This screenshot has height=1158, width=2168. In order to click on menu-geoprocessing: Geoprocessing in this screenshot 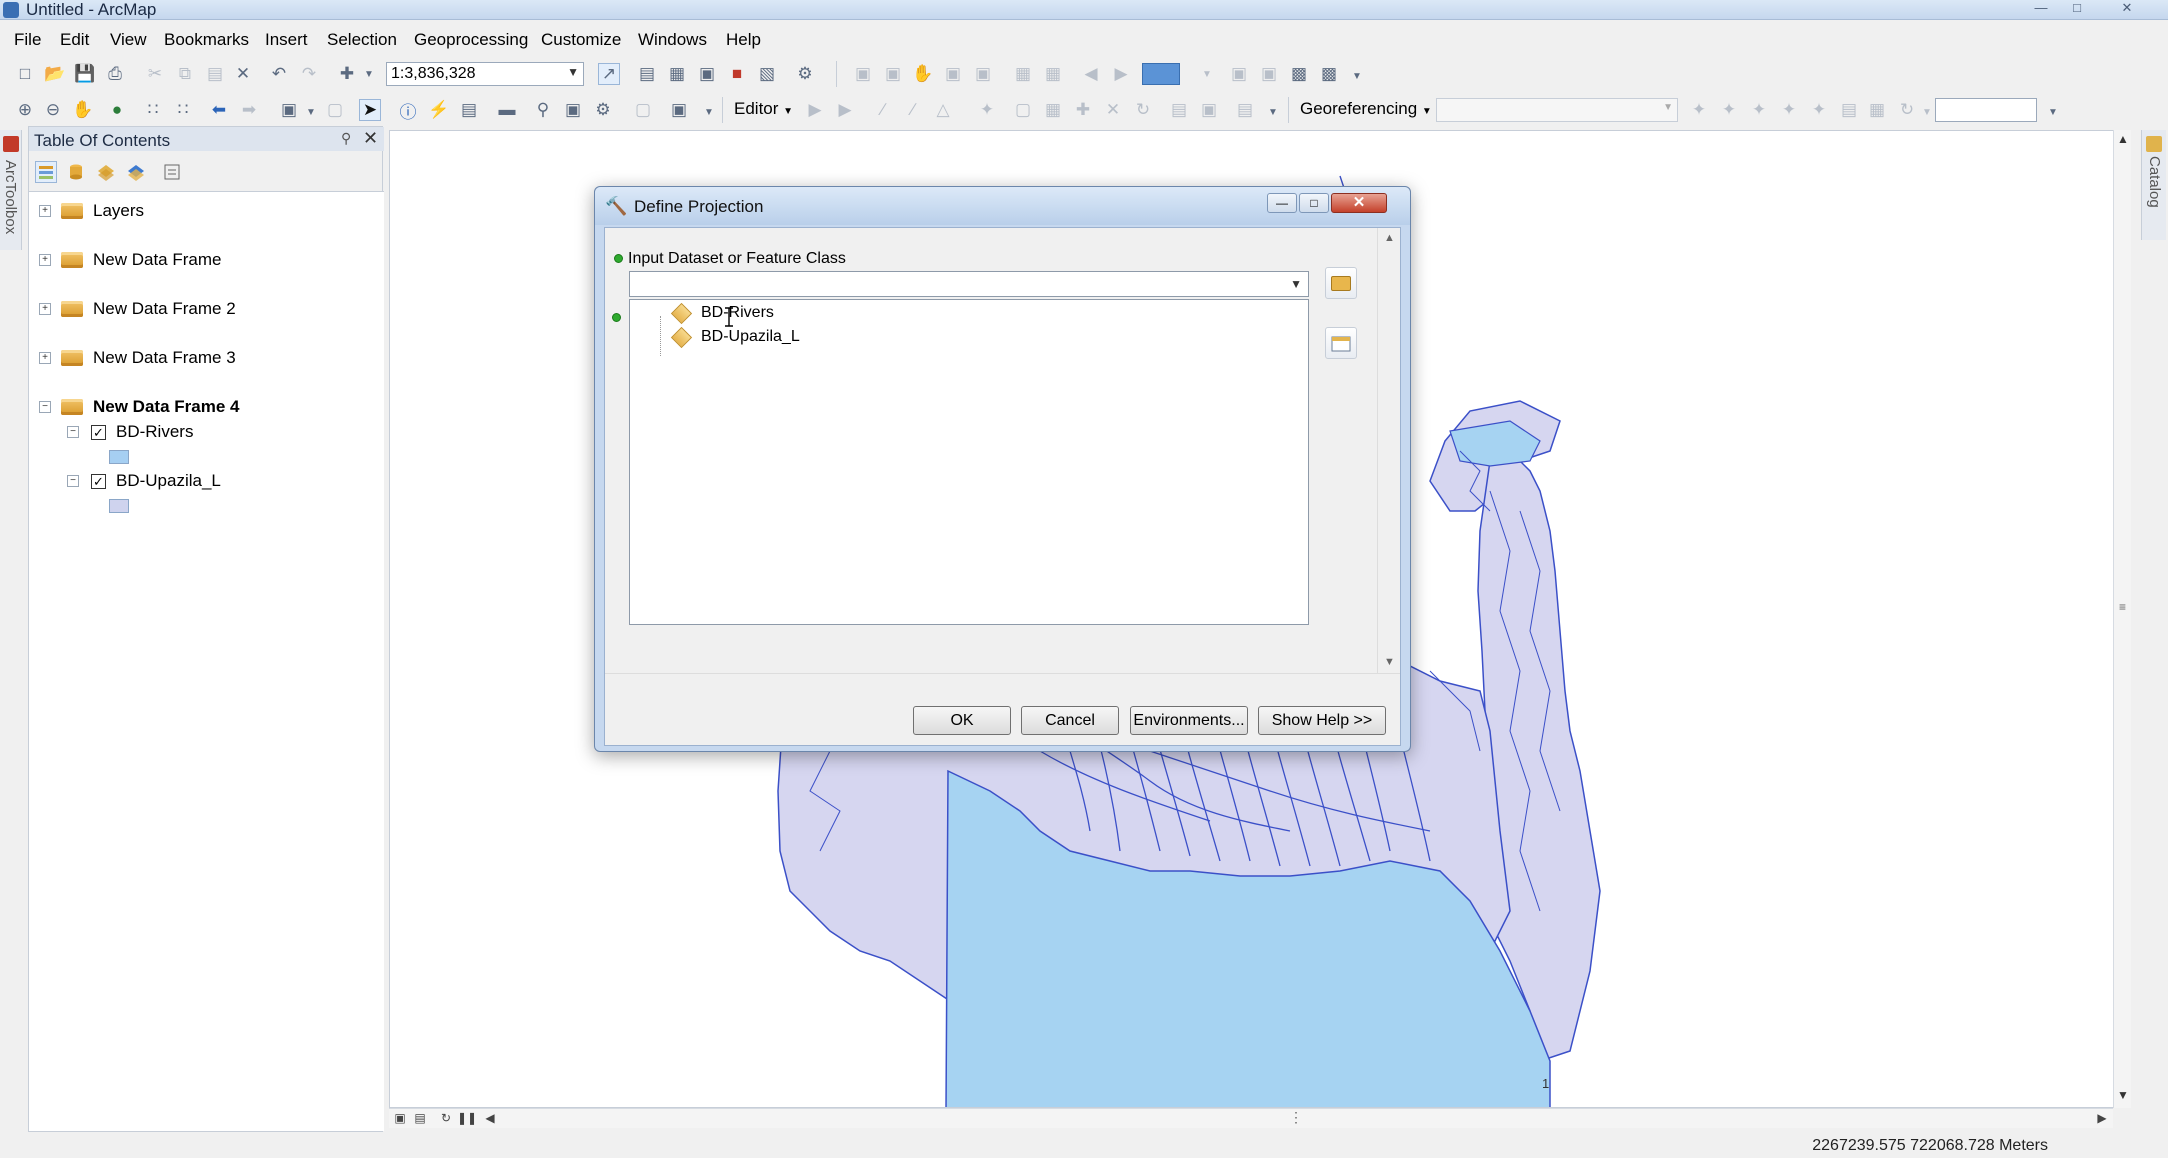, I will do `click(471, 40)`.